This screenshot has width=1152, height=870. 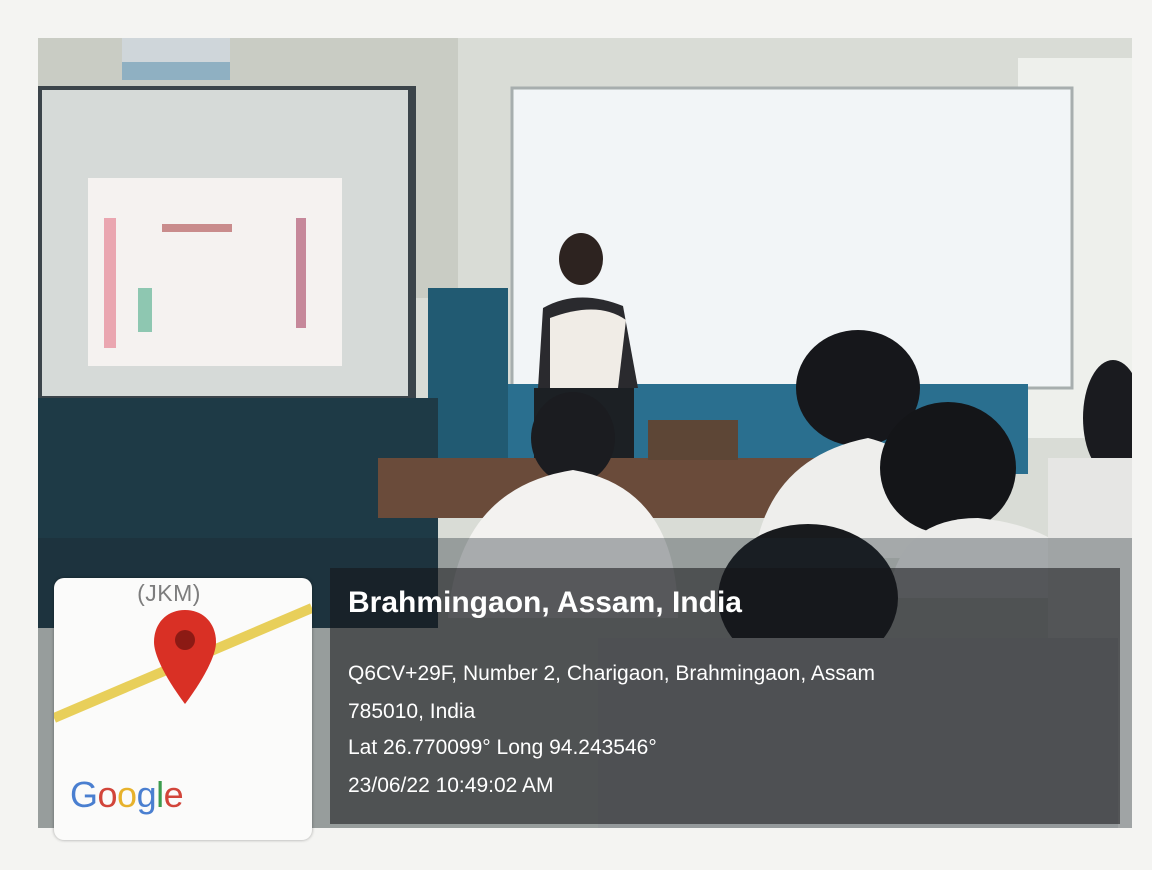 I want to click on timestamp: 23/06/22 10:49:02 AM, so click(x=451, y=785).